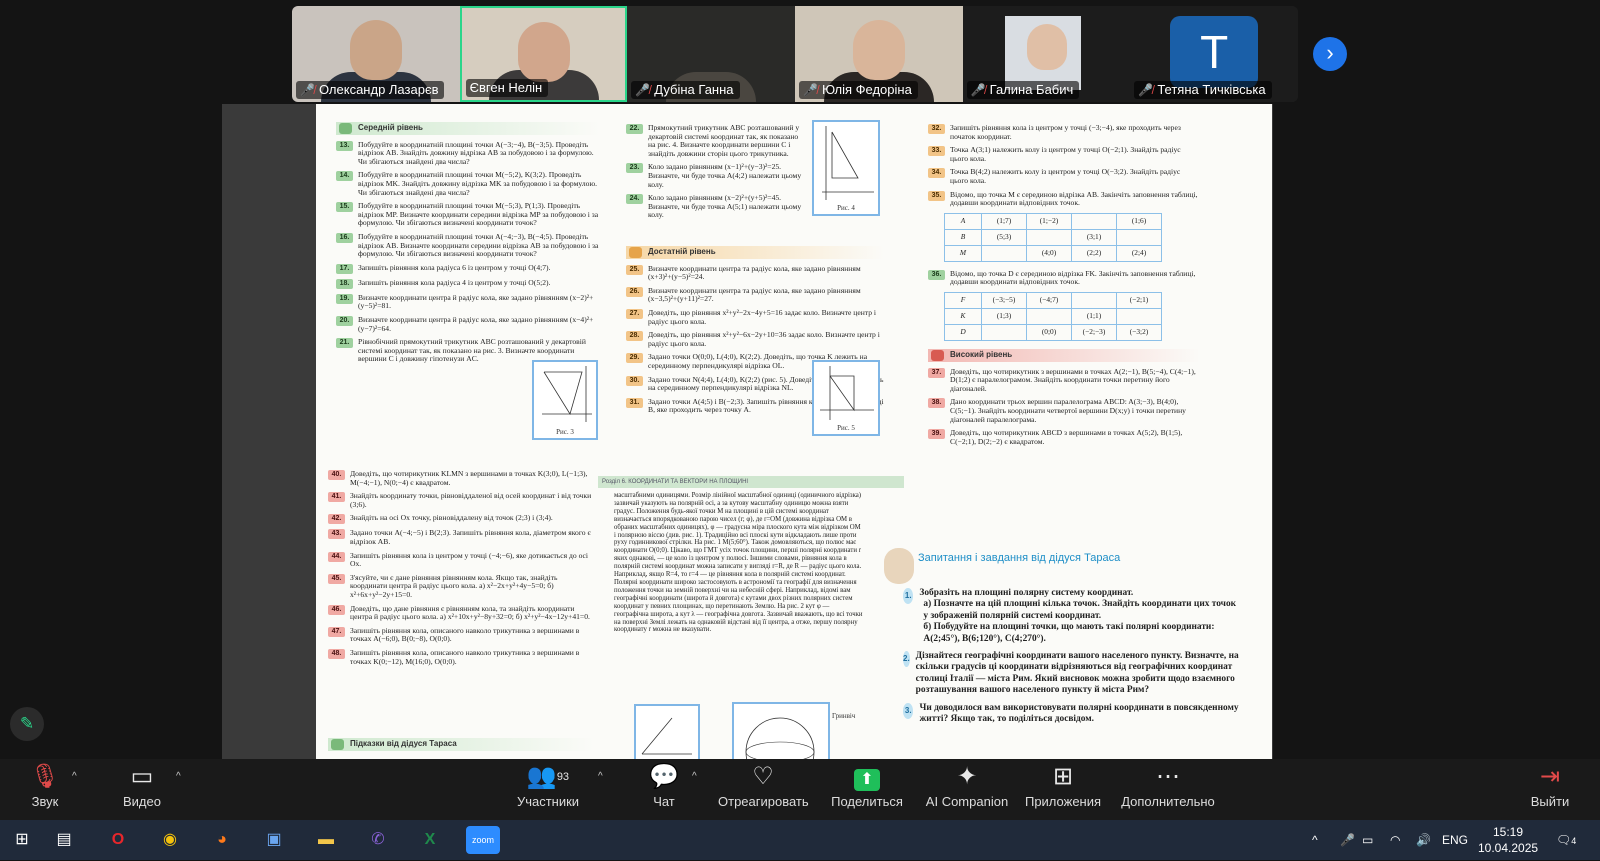 Image resolution: width=1600 pixels, height=861 pixels. I want to click on react-button: ♡ Отреагировать, so click(763, 786).